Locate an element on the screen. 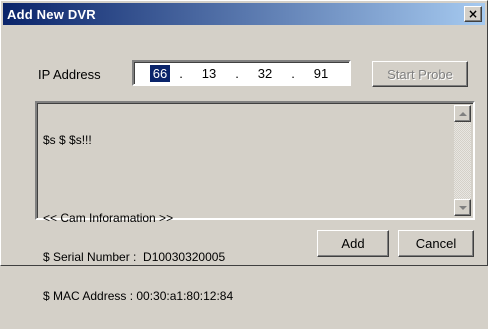  scroll-down-button is located at coordinates (462, 207).